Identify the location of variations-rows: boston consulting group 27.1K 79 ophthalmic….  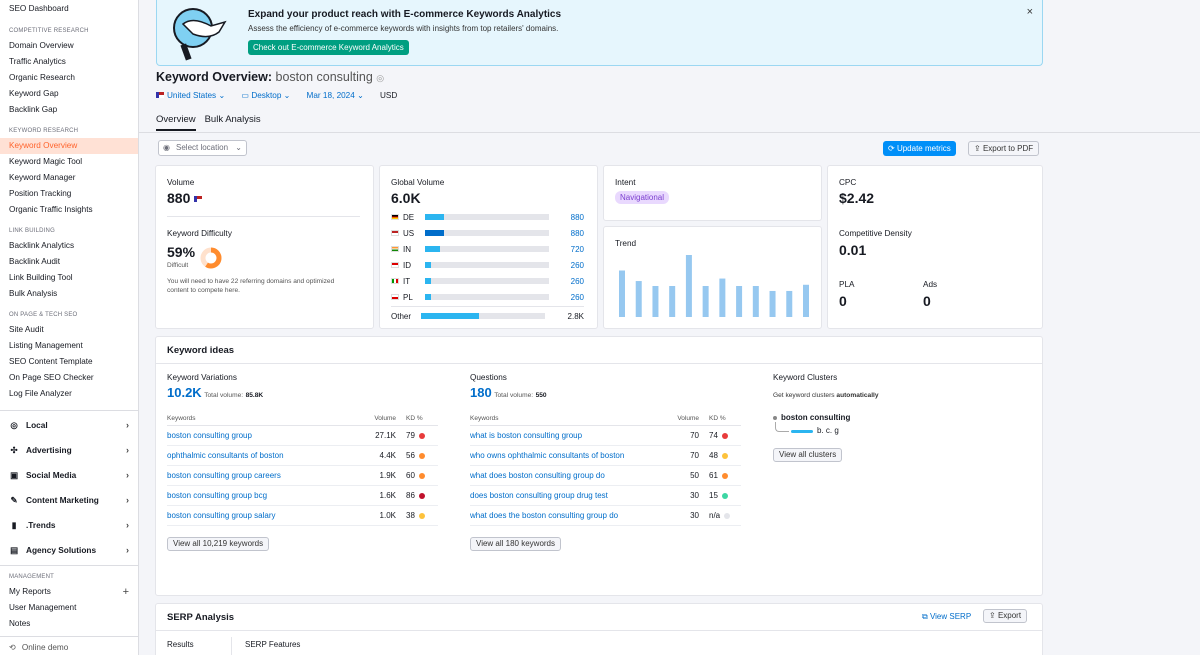
(302, 476).